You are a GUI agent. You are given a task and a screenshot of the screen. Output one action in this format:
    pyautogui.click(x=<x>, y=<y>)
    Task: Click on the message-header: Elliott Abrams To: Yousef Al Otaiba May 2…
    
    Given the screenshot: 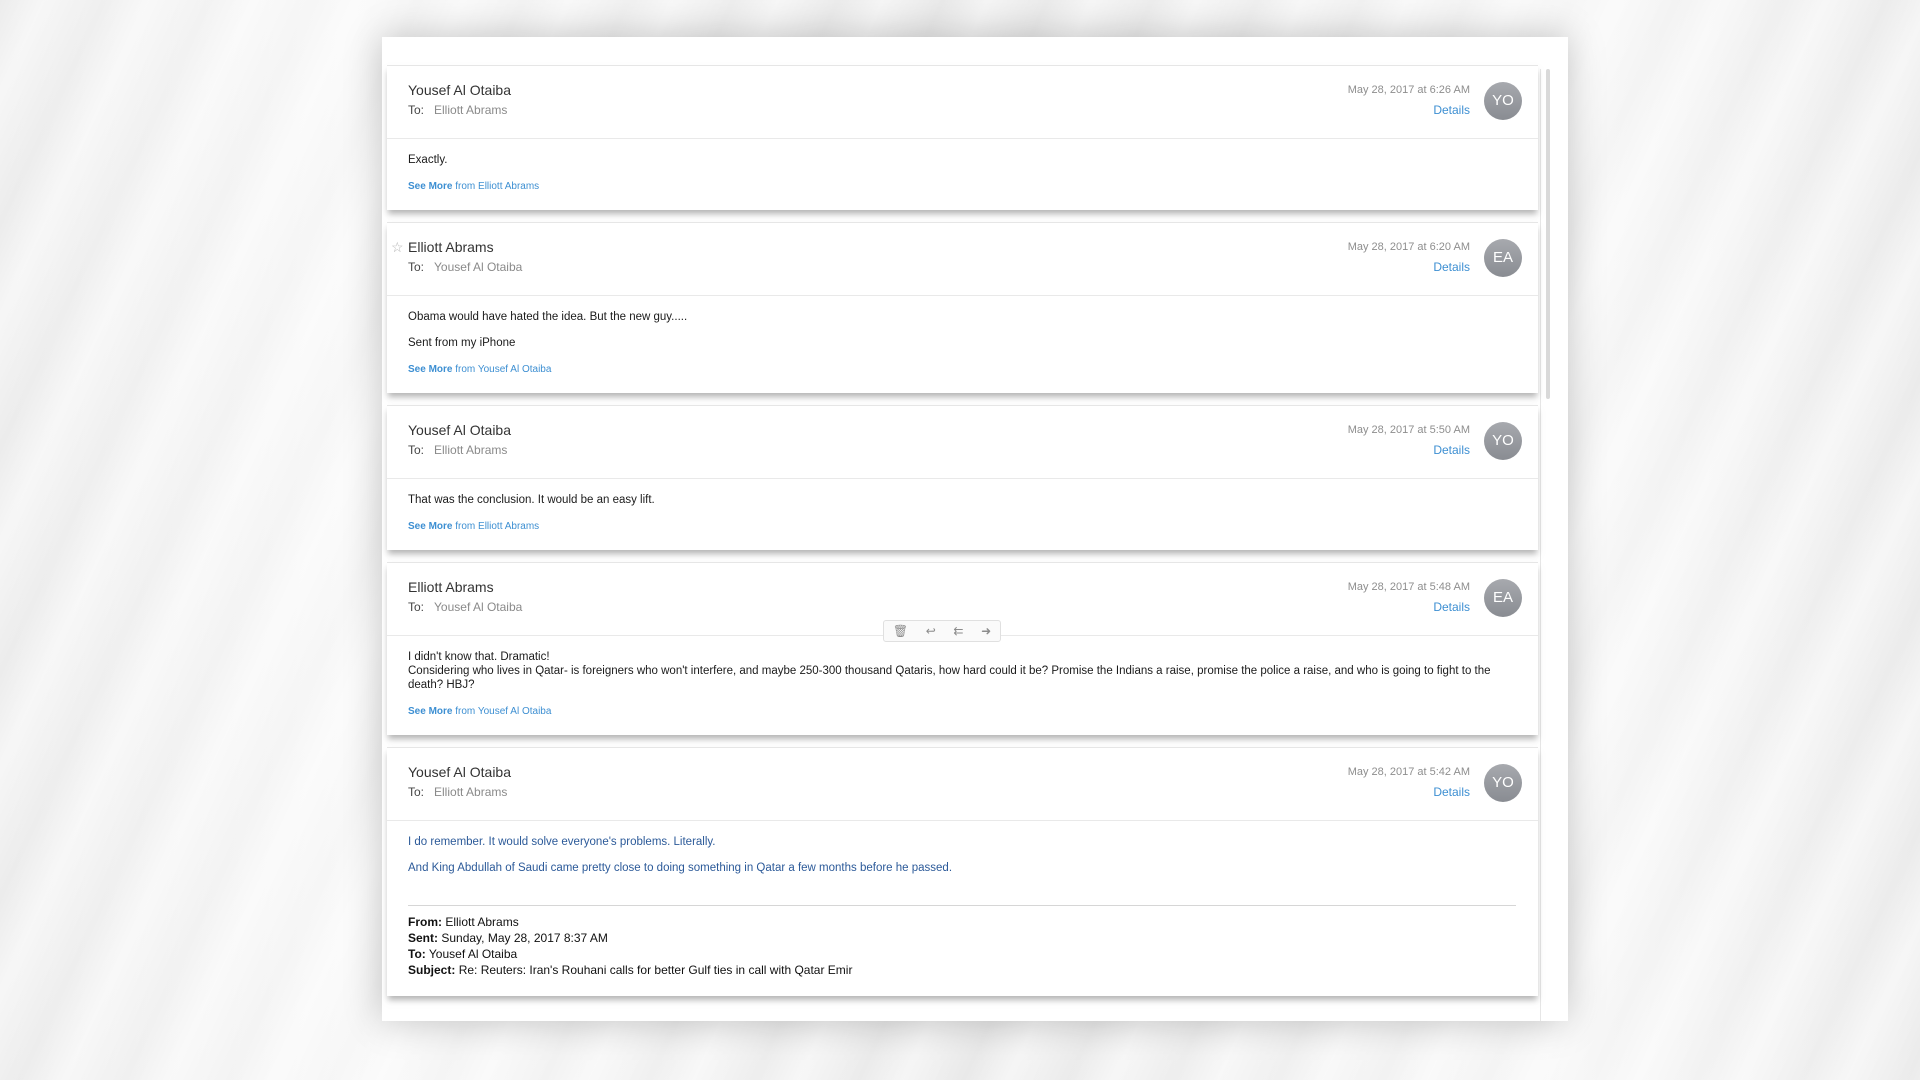 What is the action you would take?
    pyautogui.click(x=962, y=602)
    